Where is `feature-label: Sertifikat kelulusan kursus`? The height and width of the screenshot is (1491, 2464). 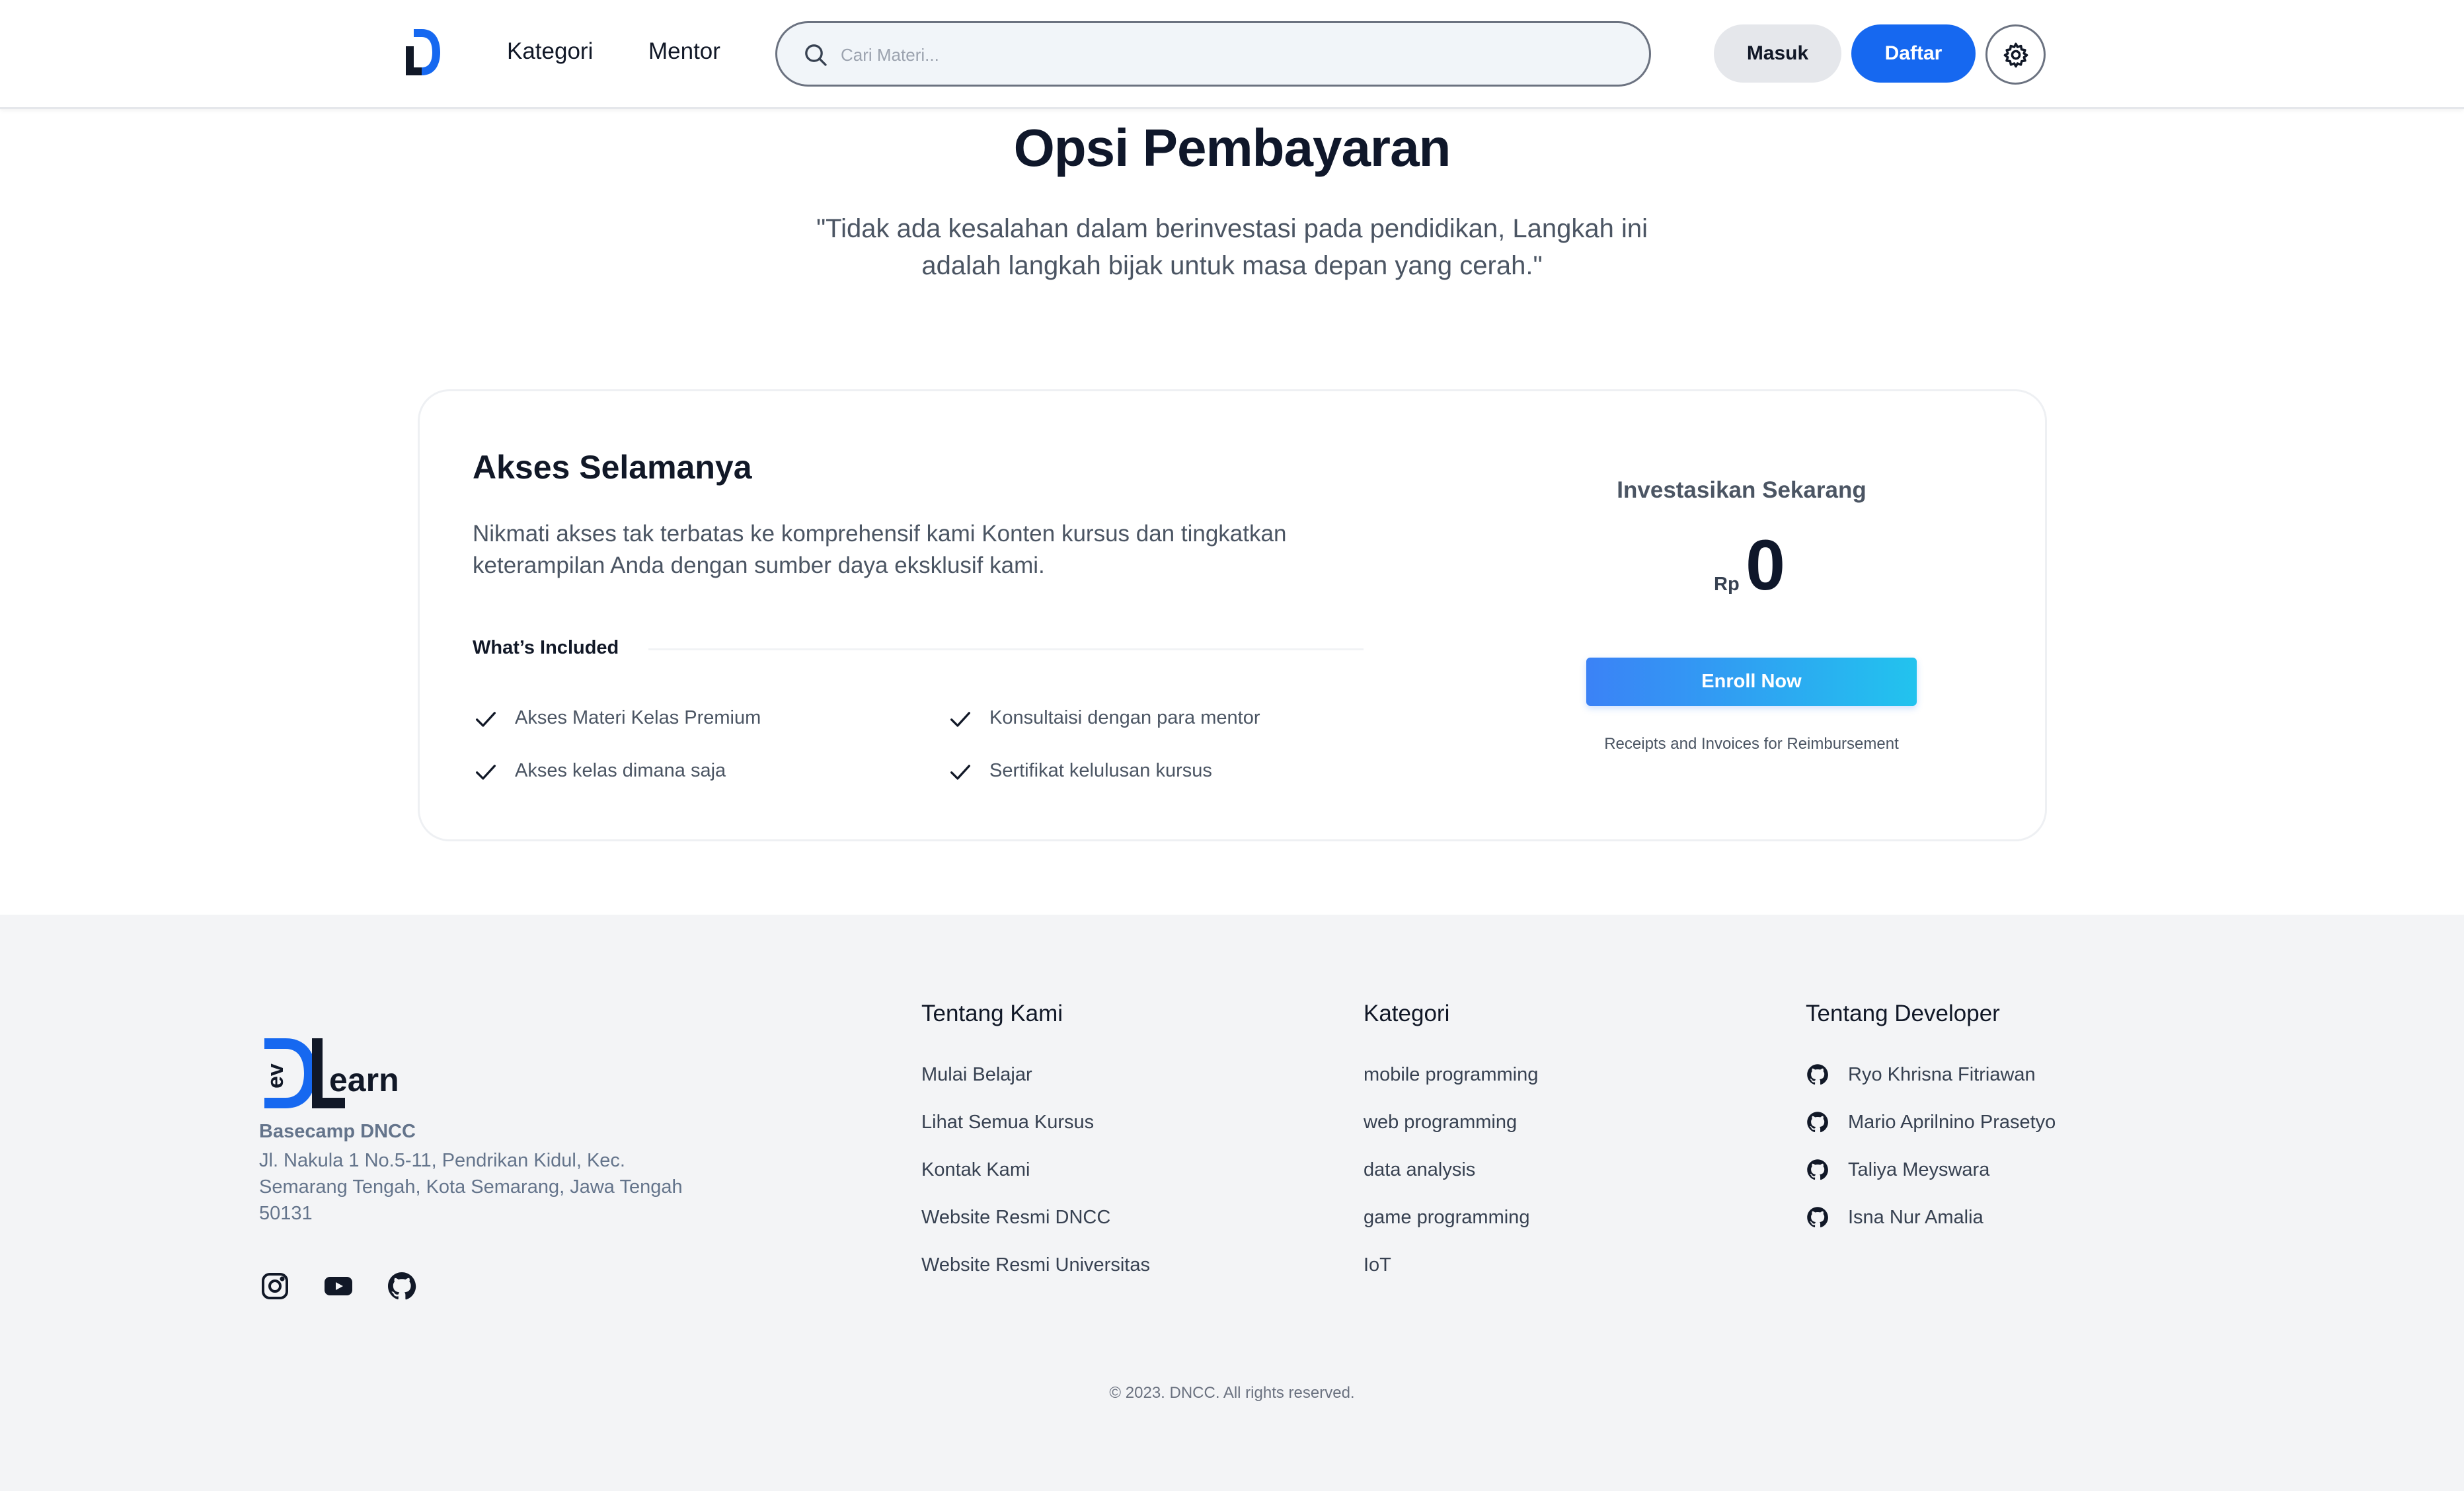
feature-label: Sertifikat kelulusan kursus is located at coordinates (1100, 770).